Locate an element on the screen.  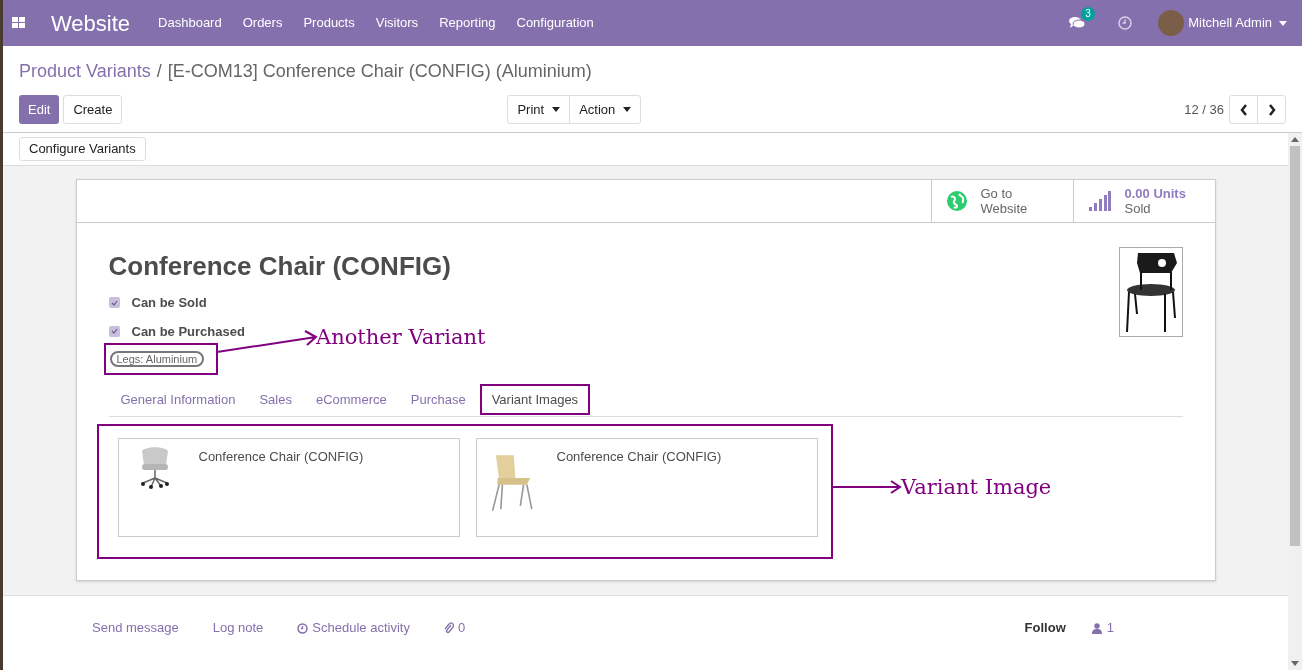
scroll-up-arrow-icon is located at coordinates (1295, 139).